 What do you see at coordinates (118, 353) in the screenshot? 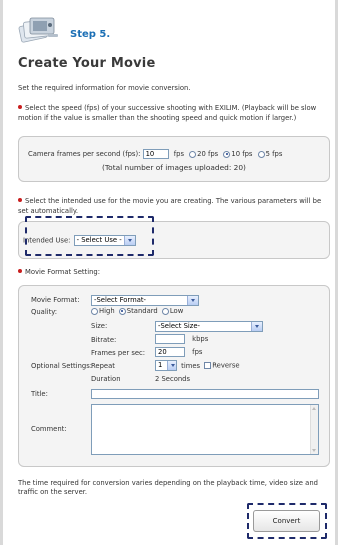
I see `frames-per-sec-label: Frames per sec:` at bounding box center [118, 353].